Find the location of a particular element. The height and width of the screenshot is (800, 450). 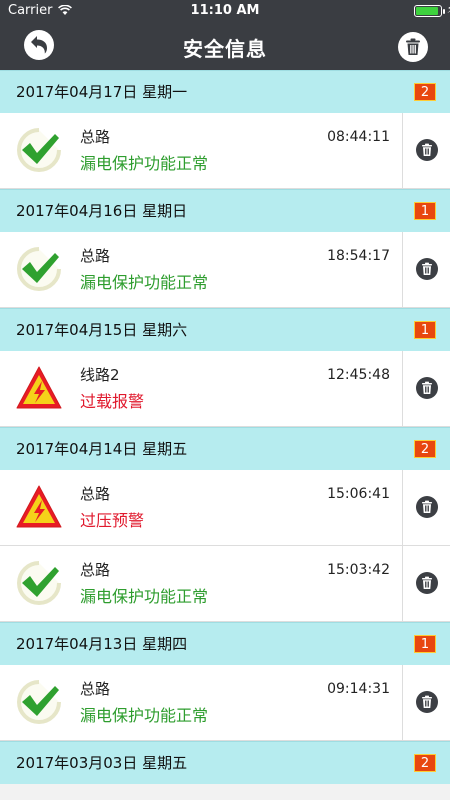

event-row: 总路漏电保护功能正常 15:03:42 is located at coordinates (225, 584).